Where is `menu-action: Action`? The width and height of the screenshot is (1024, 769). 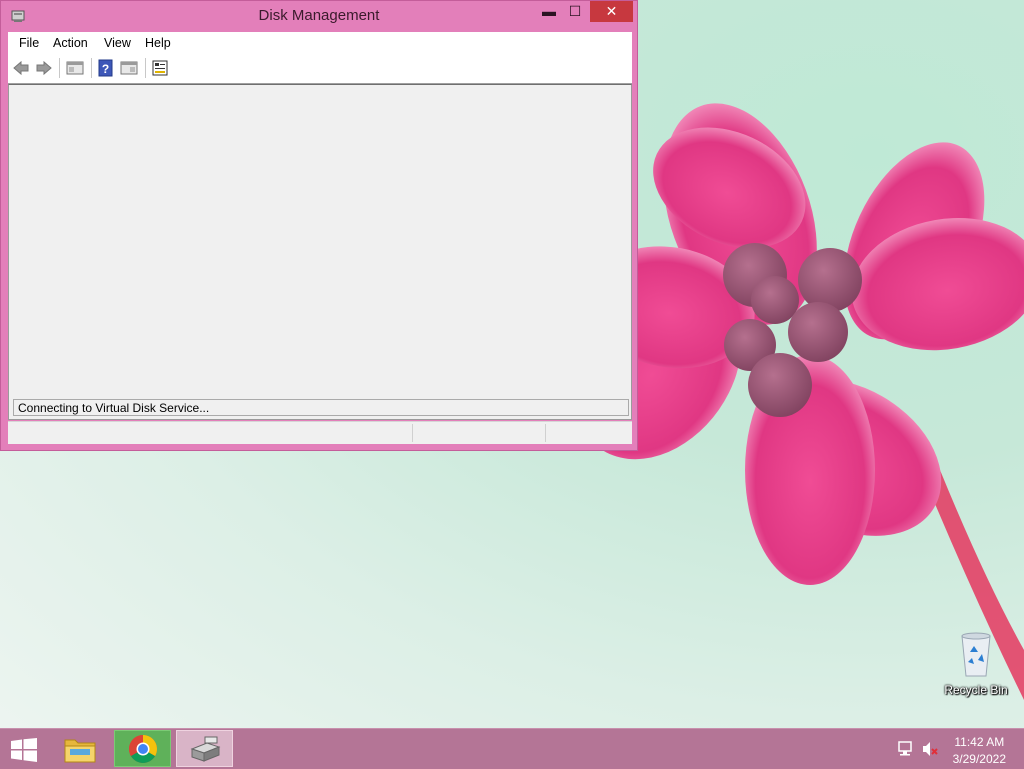 menu-action: Action is located at coordinates (70, 43).